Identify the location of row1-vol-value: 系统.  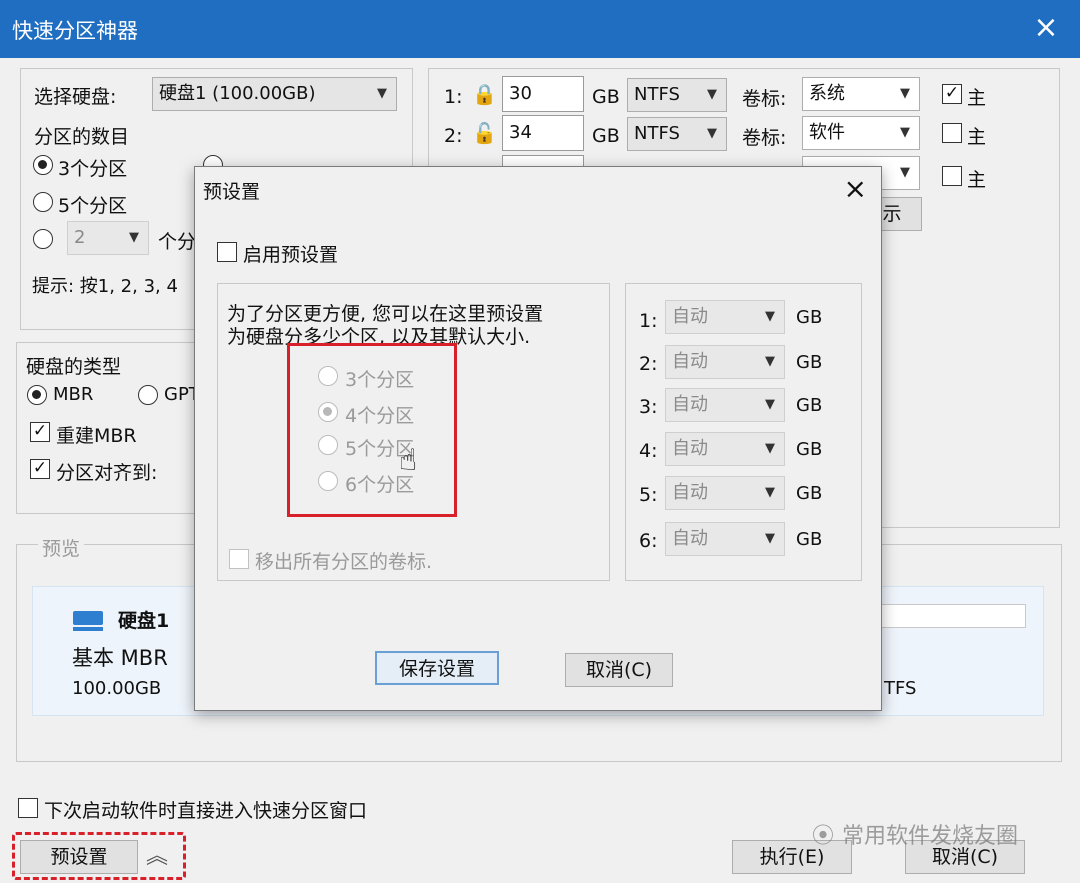
(827, 93).